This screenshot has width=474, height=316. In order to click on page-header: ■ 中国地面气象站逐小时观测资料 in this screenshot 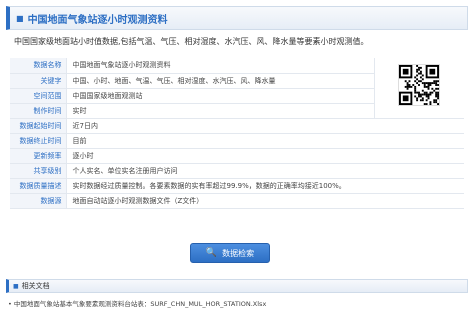, I will do `click(237, 18)`.